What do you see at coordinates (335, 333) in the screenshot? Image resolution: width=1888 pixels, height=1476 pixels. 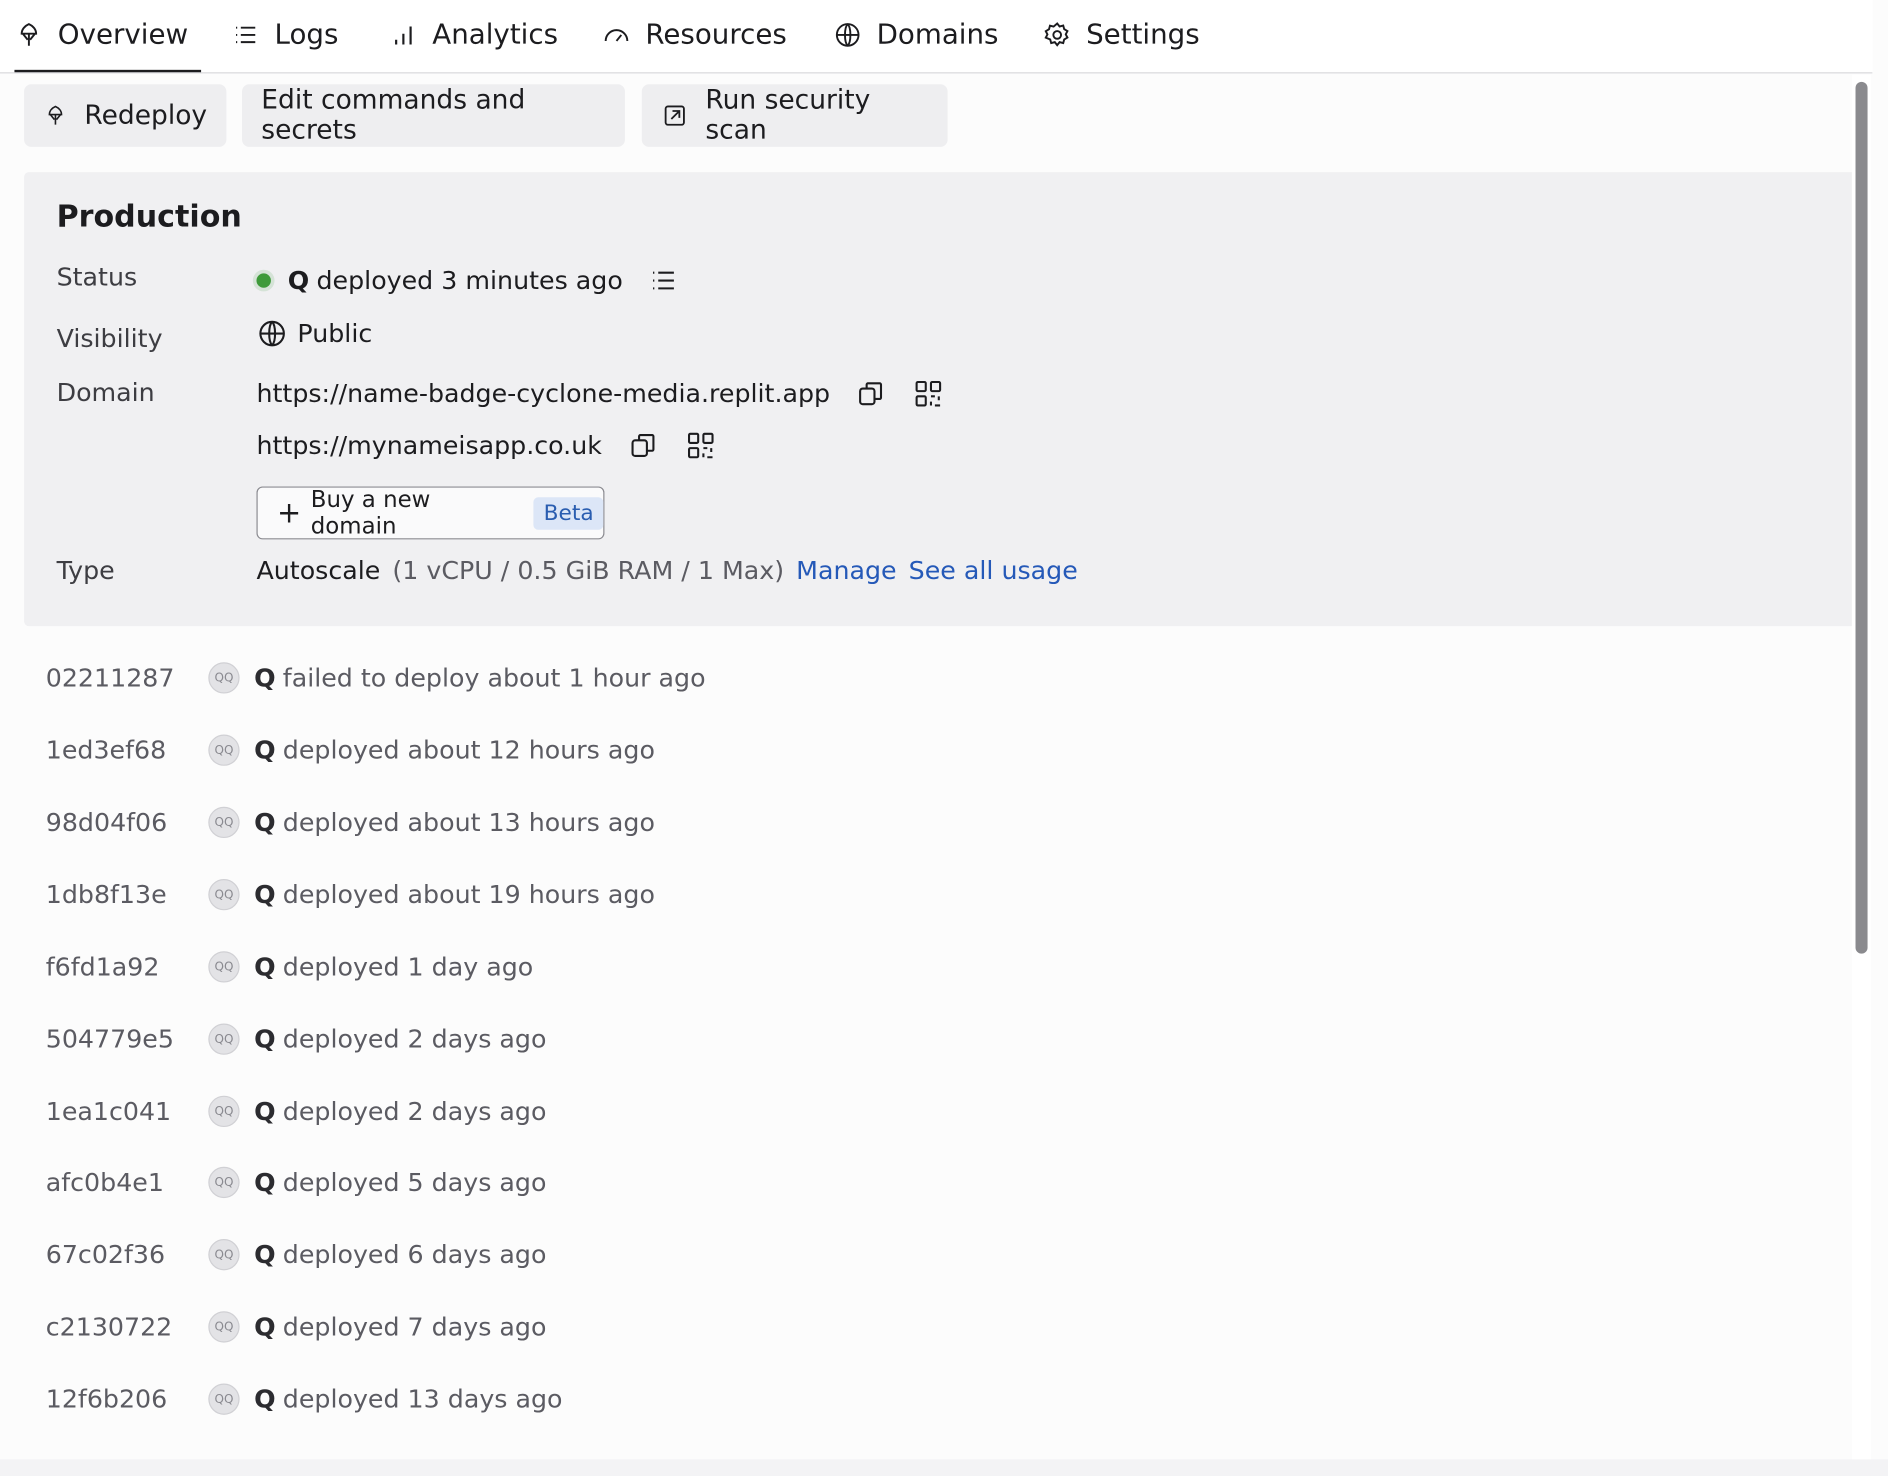 I see `visibility-text: Public` at bounding box center [335, 333].